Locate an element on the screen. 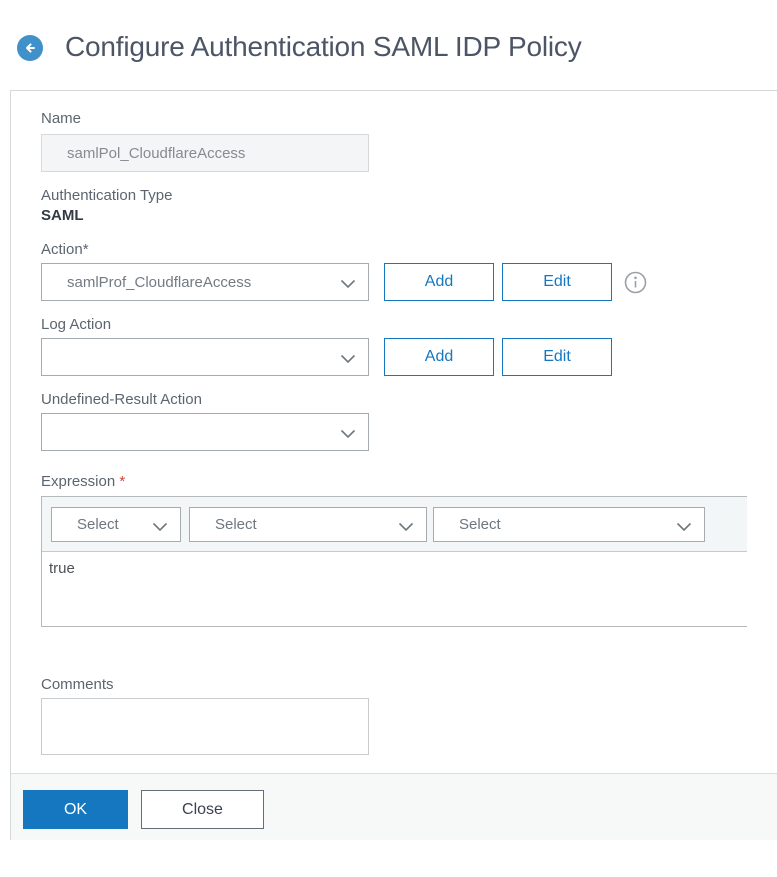  expression-select-2: Select is located at coordinates (308, 524).